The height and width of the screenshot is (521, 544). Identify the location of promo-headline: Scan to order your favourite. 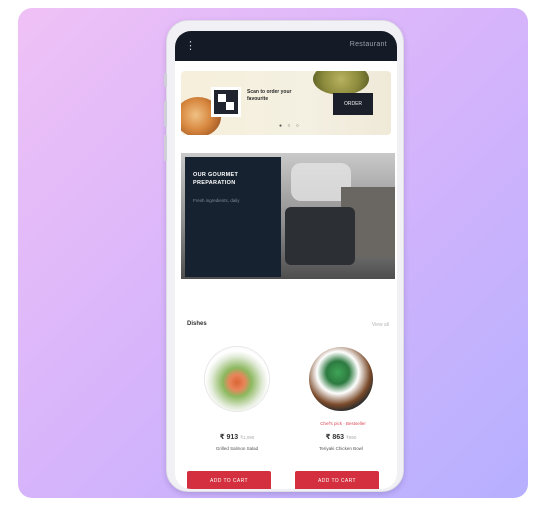
(269, 95).